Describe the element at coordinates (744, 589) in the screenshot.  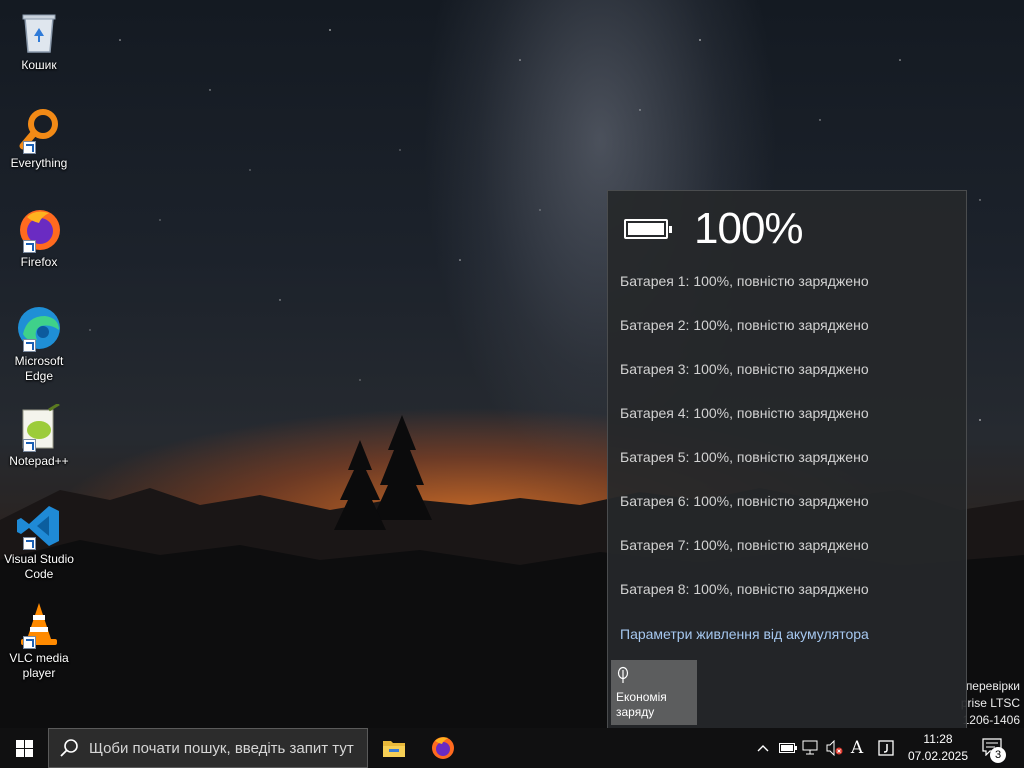
I see `battery-status-item: Батарея 8: 100%, повністю заряджено` at that location.